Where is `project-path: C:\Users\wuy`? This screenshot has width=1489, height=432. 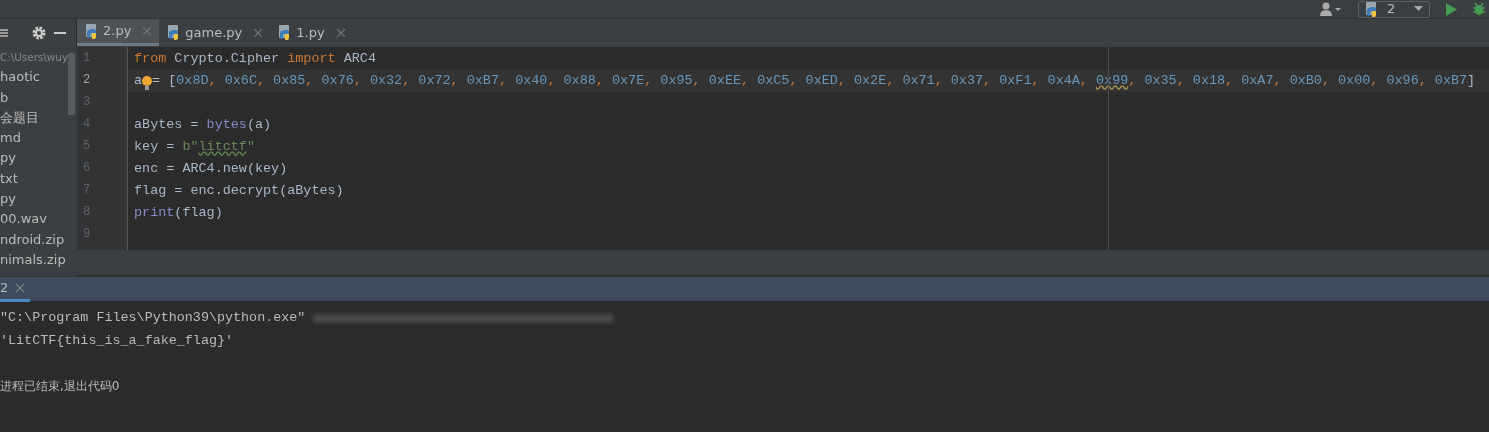
project-path: C:\Users\wuy is located at coordinates (38, 57).